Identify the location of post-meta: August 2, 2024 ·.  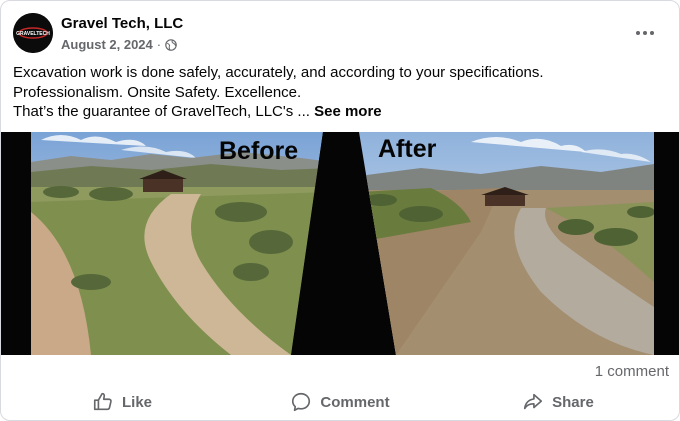
(119, 44).